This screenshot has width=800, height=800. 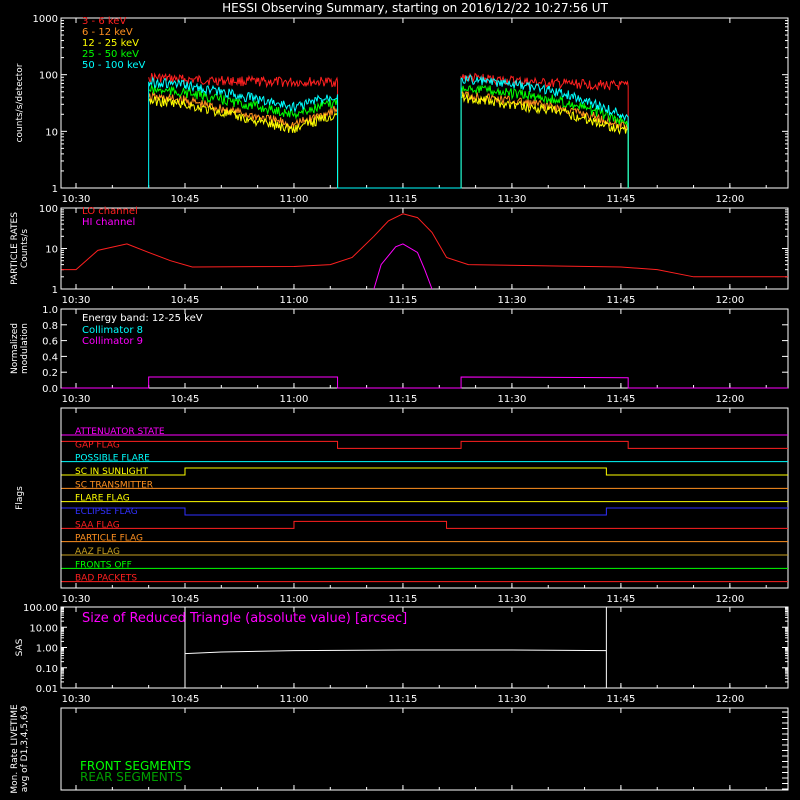 What do you see at coordinates (110, 211) in the screenshot?
I see `legend-entry: LO channel` at bounding box center [110, 211].